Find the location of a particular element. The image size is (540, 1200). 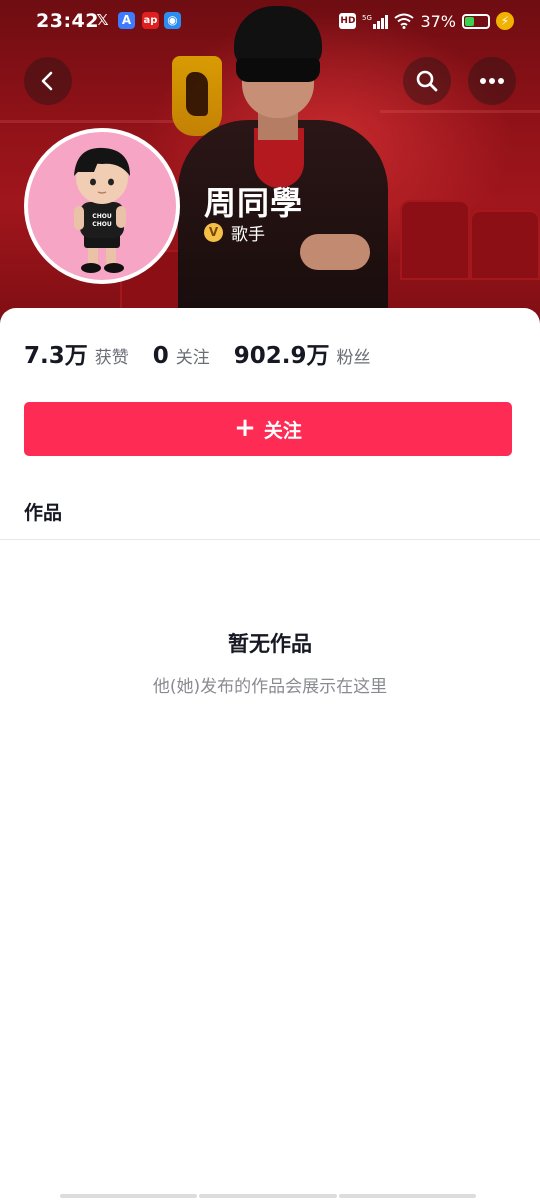

home-indicator is located at coordinates (268, 1196).